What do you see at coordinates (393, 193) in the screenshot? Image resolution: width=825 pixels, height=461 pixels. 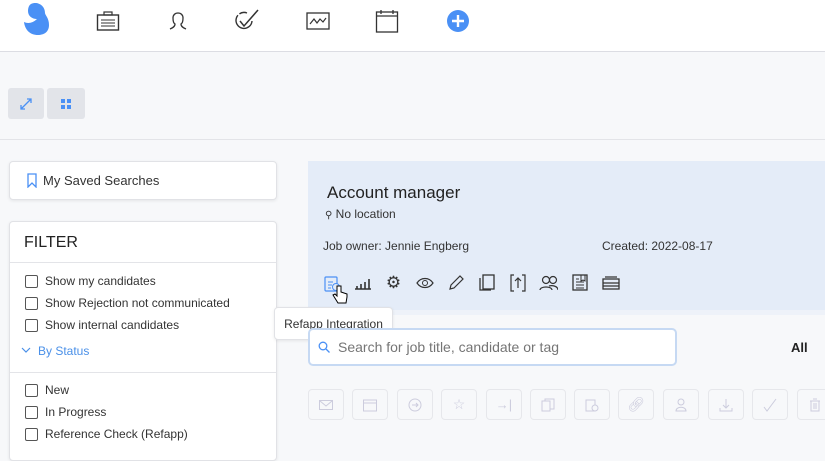 I see `job-title: Account manager` at bounding box center [393, 193].